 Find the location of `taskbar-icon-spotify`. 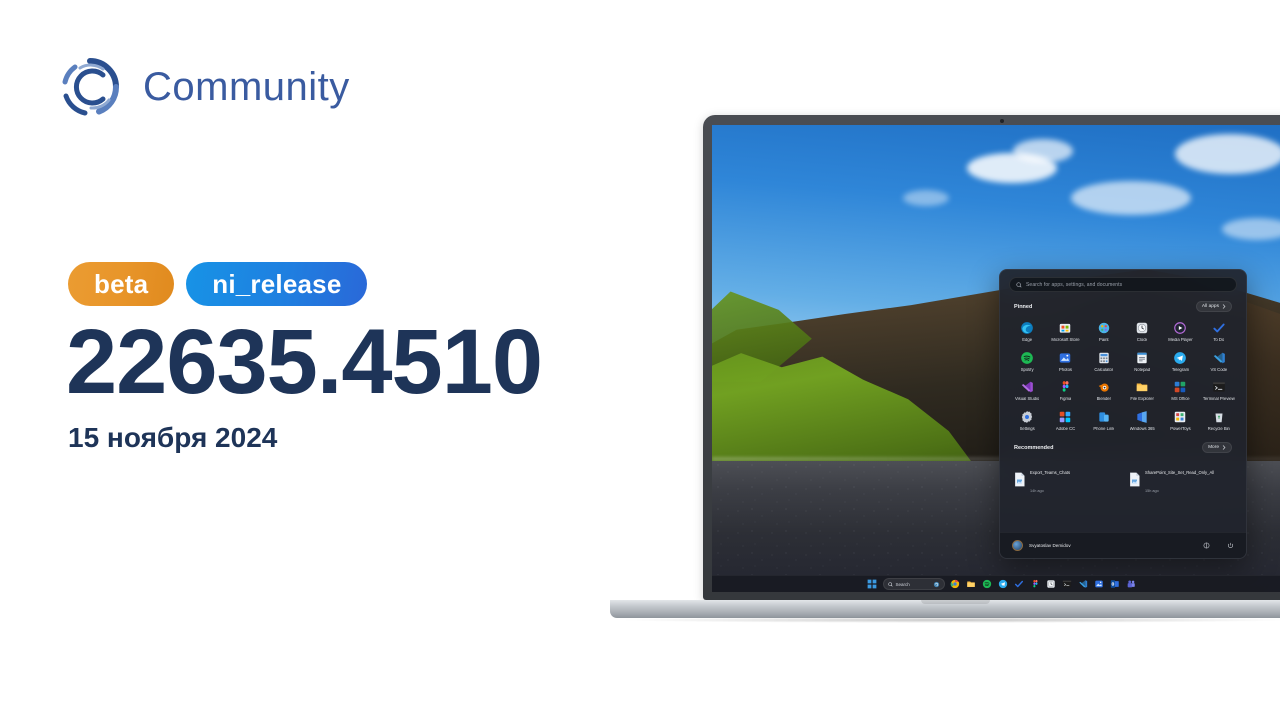

taskbar-icon-spotify is located at coordinates (987, 584).